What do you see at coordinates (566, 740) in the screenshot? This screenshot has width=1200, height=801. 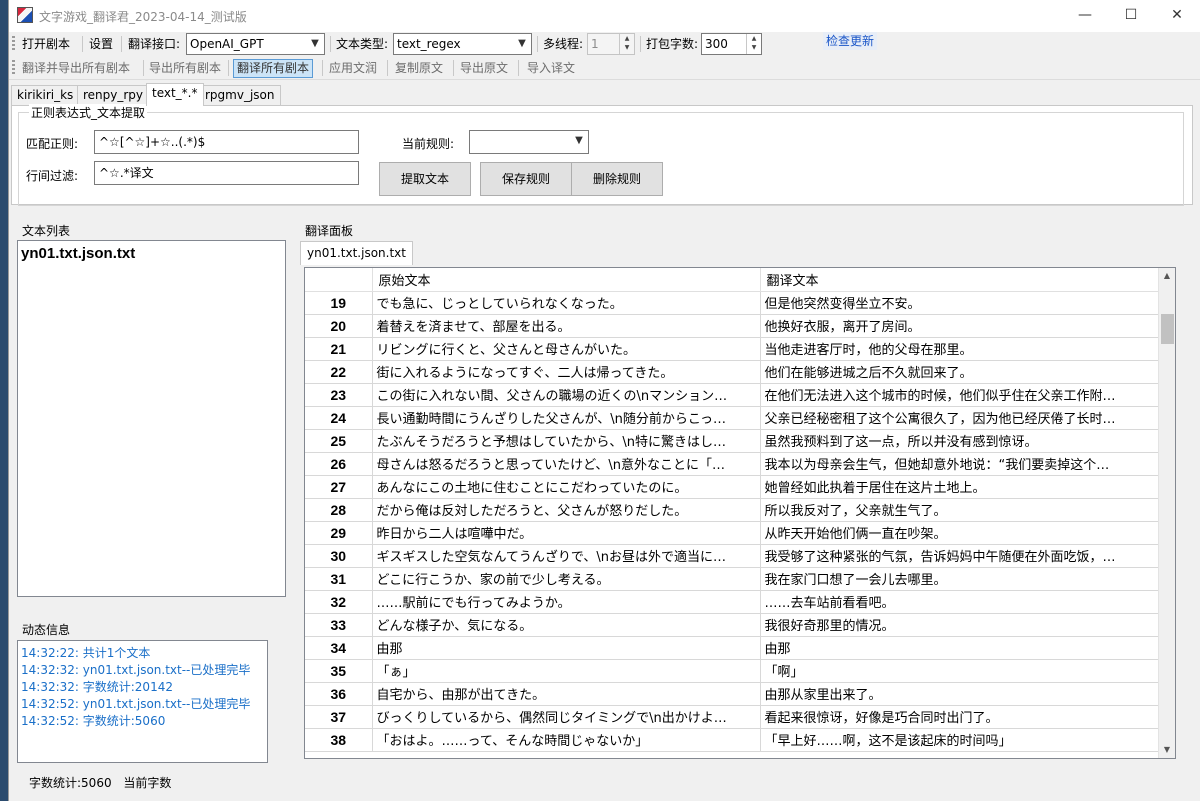 I see `original-text-cell: 「おはよ。……って、そんな時間じゃないか」` at bounding box center [566, 740].